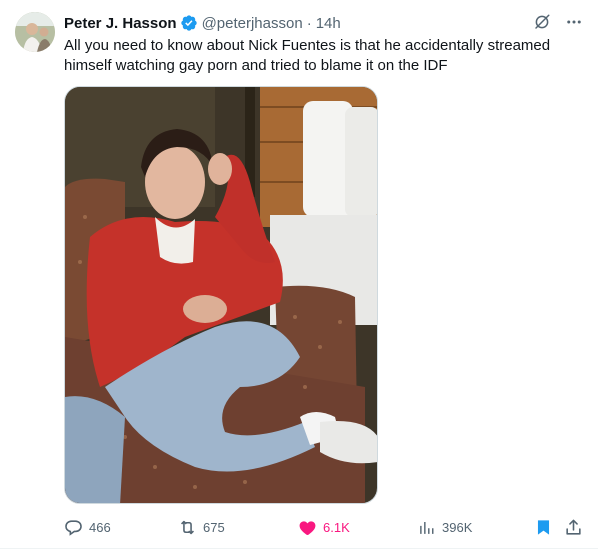 The height and width of the screenshot is (549, 598). What do you see at coordinates (307, 527) in the screenshot?
I see `heart-icon` at bounding box center [307, 527].